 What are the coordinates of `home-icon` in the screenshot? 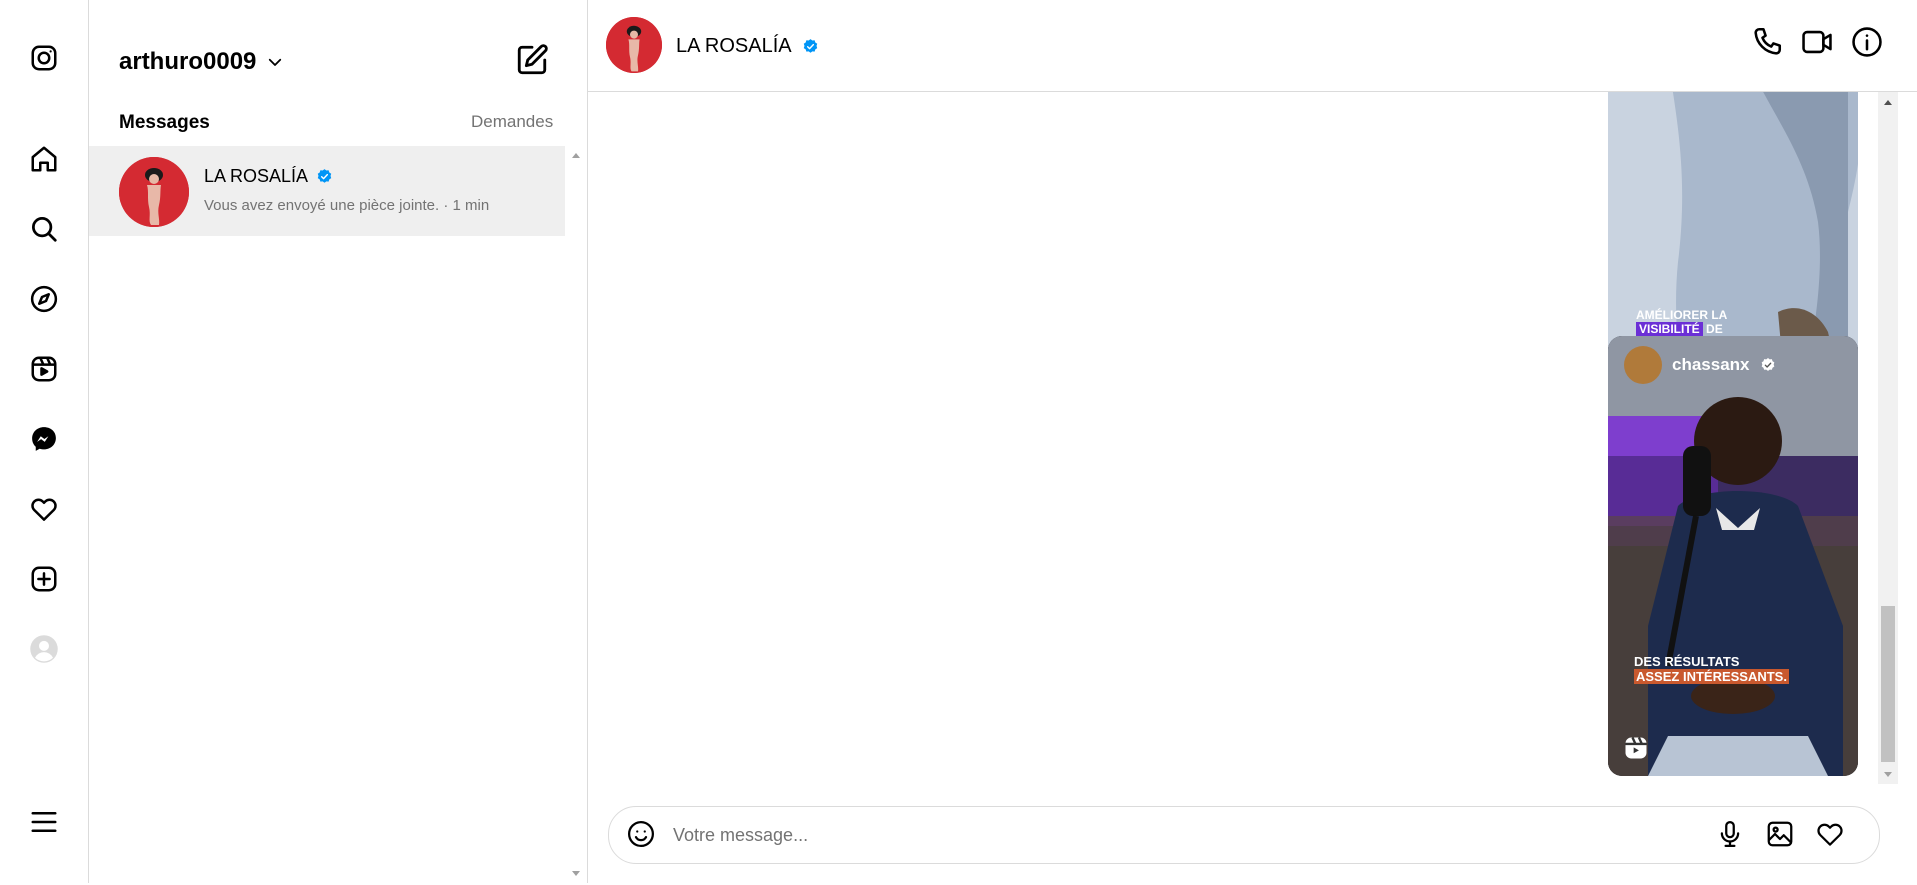 It's located at (44, 159).